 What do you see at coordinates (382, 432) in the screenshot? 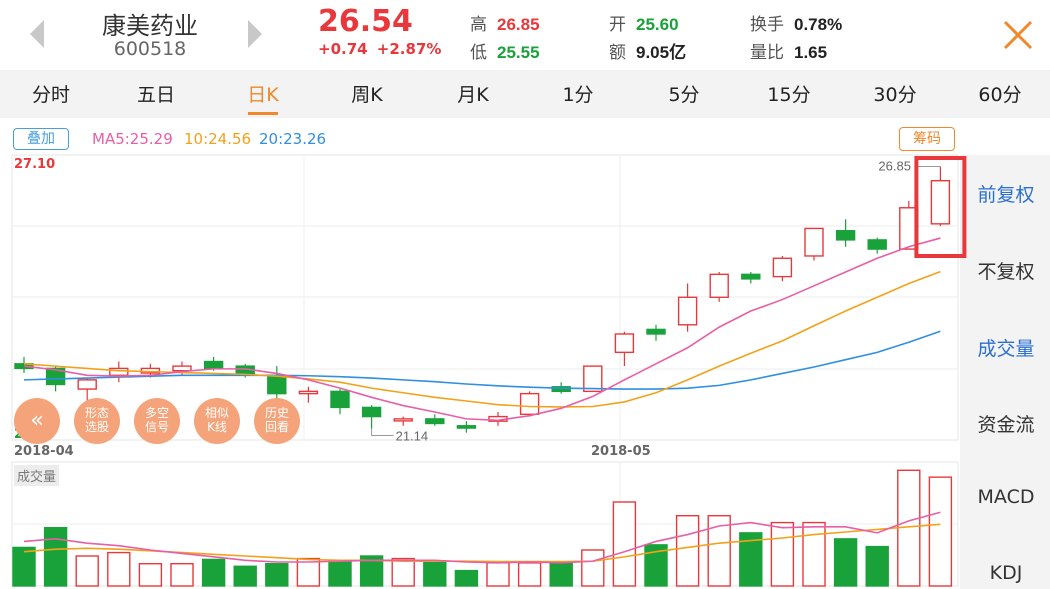
I see `low-annotation-leader` at bounding box center [382, 432].